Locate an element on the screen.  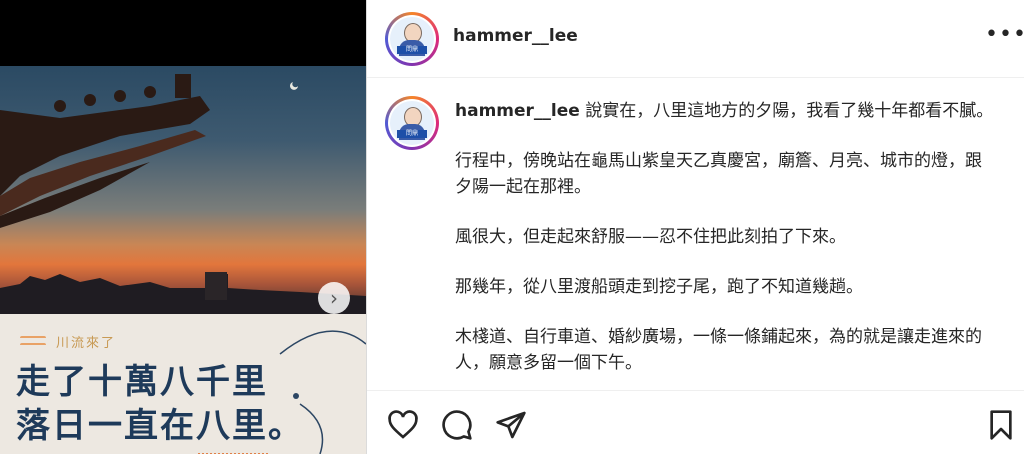
caption-paragraph: hammer__lee 說實在，八里這地方的夕陽，我看了幾十年都看不膩。 is located at coordinates (724, 111).